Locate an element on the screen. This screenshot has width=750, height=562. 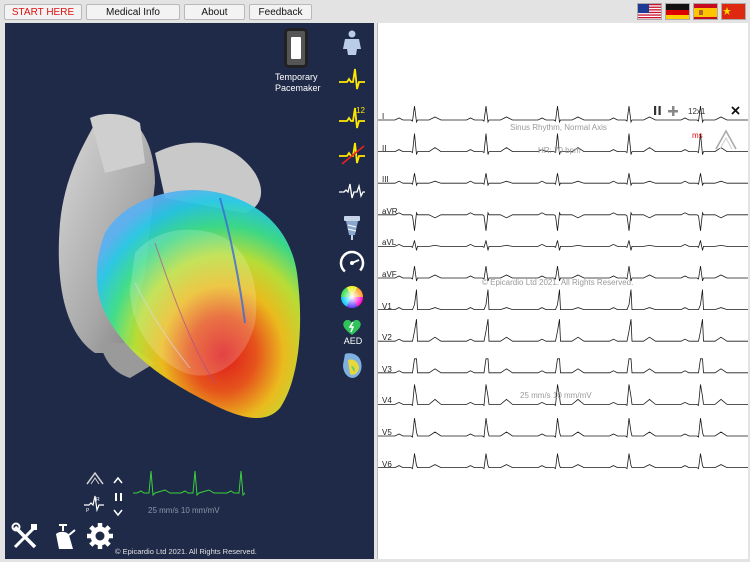
ecg-pause-icon is located at coordinates (658, 112).